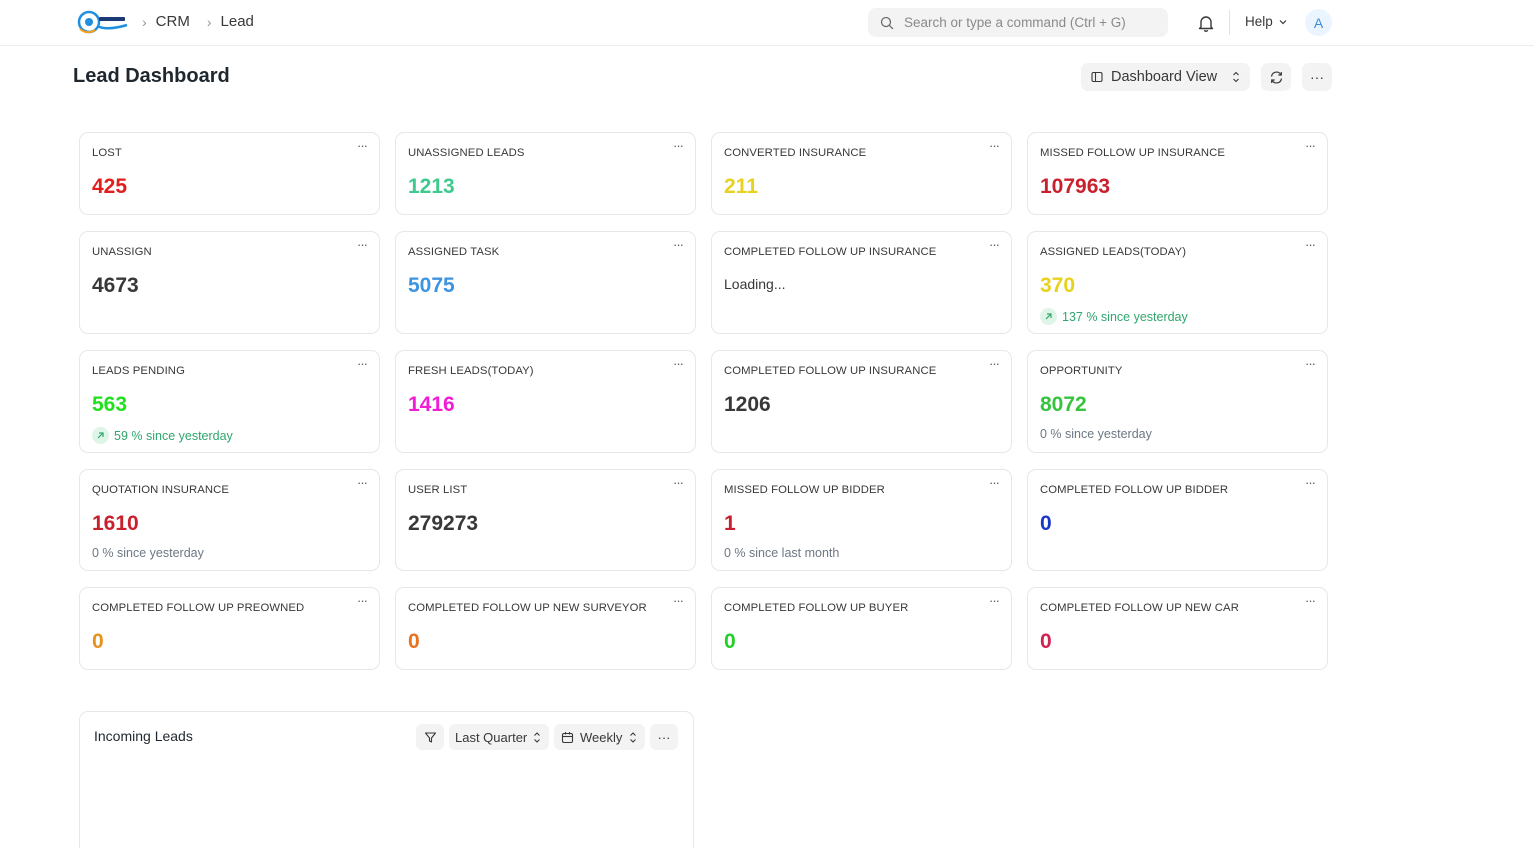 This screenshot has width=1534, height=848. Describe the element at coordinates (107, 153) in the screenshot. I see `card-title: LOST` at that location.